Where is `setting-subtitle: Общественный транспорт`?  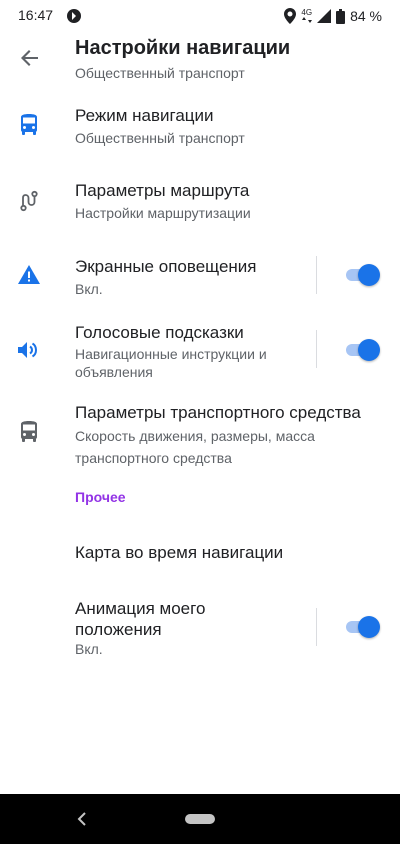
setting-subtitle: Общественный транспорт is located at coordinates (160, 138).